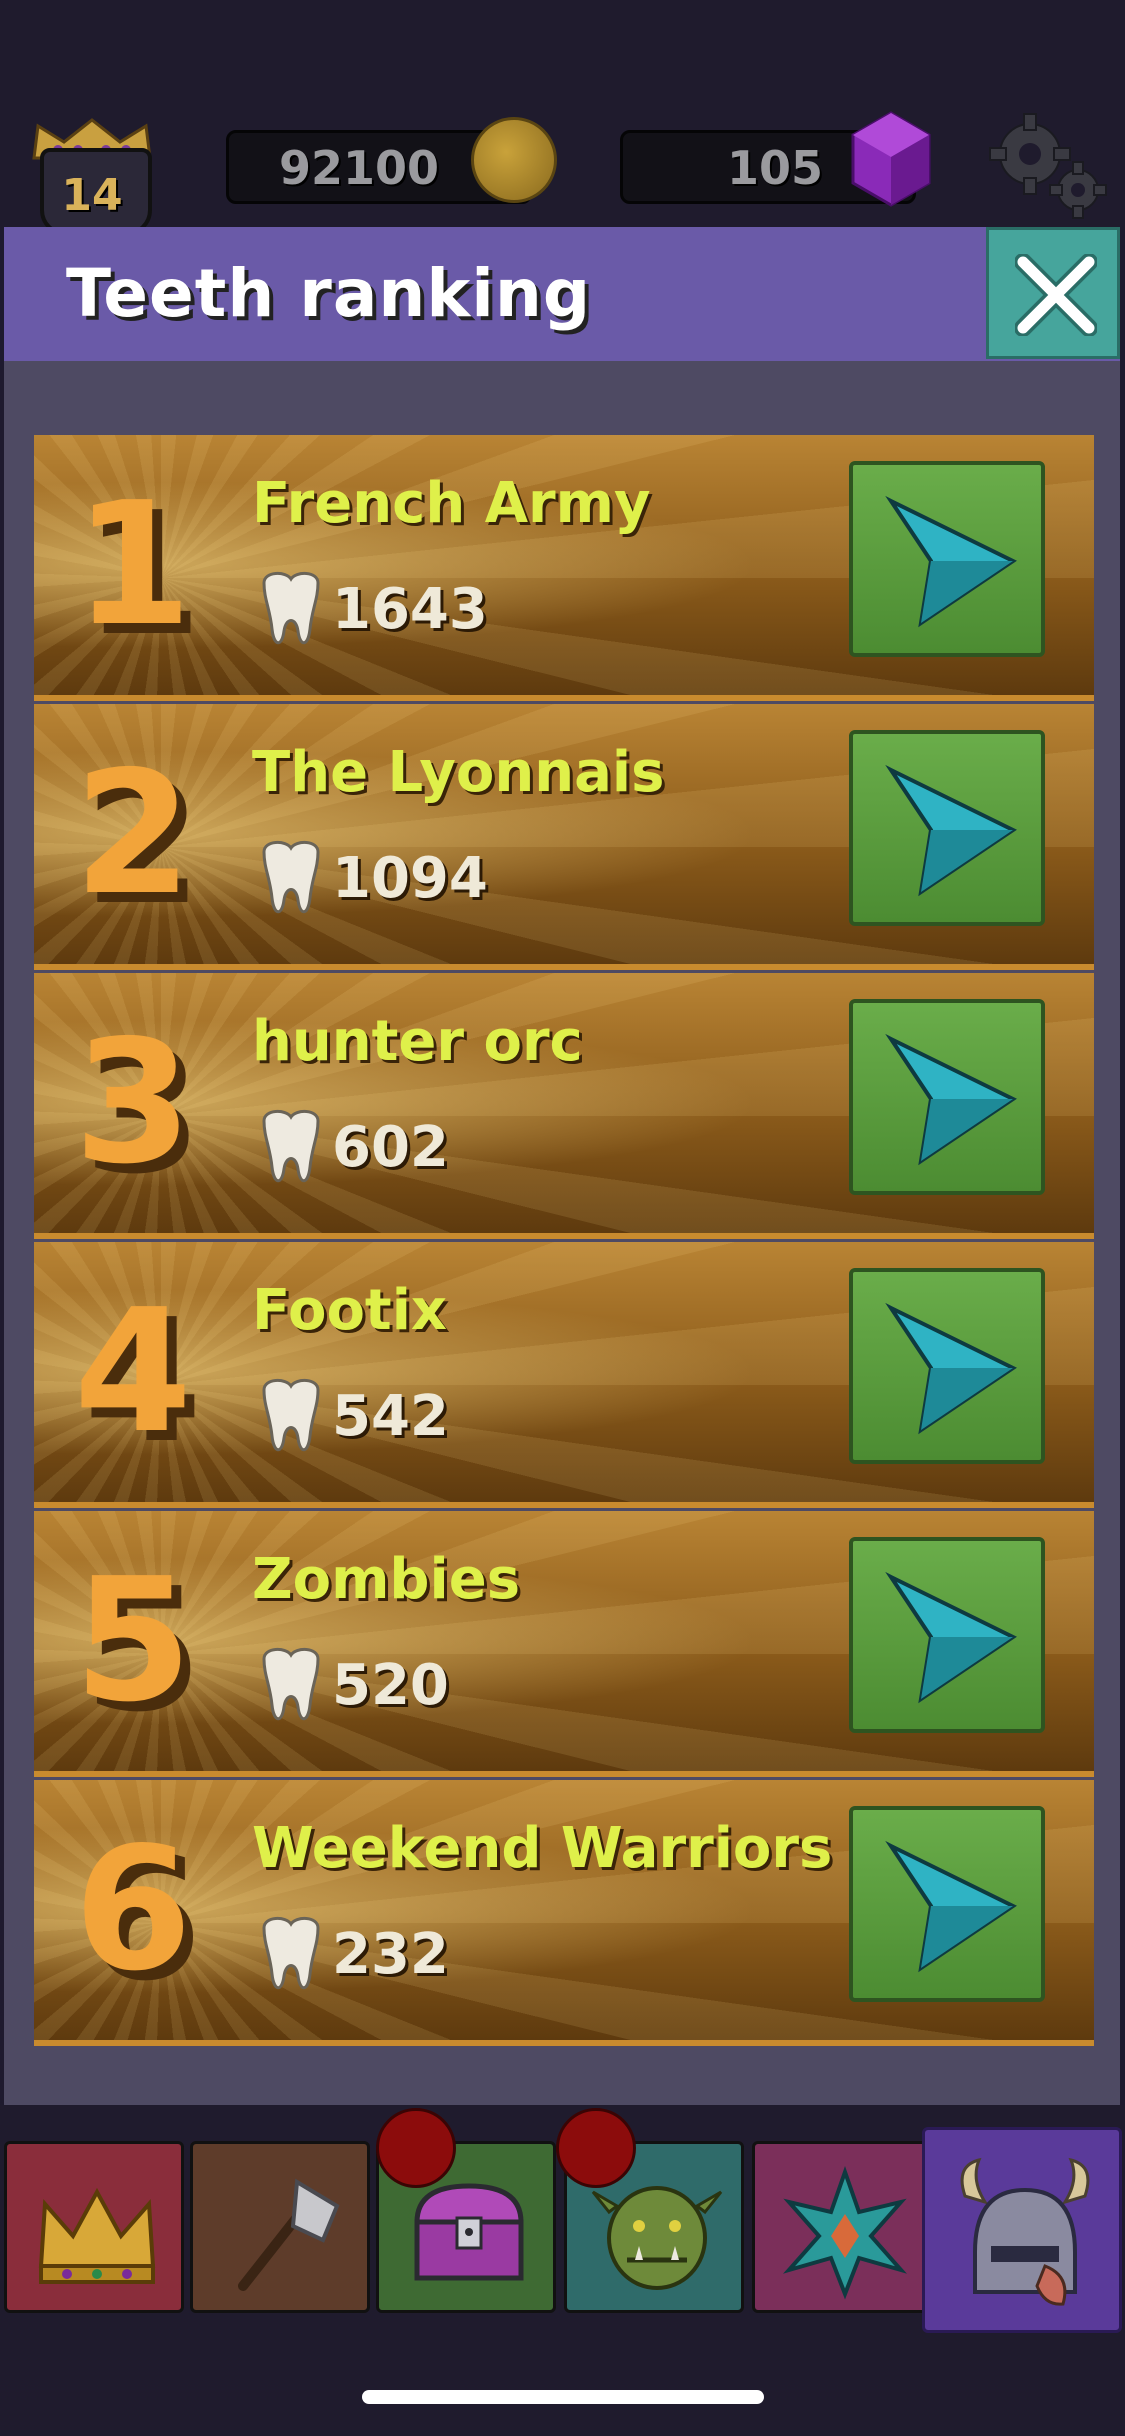  I want to click on rank-number: 6, so click(133, 1910).